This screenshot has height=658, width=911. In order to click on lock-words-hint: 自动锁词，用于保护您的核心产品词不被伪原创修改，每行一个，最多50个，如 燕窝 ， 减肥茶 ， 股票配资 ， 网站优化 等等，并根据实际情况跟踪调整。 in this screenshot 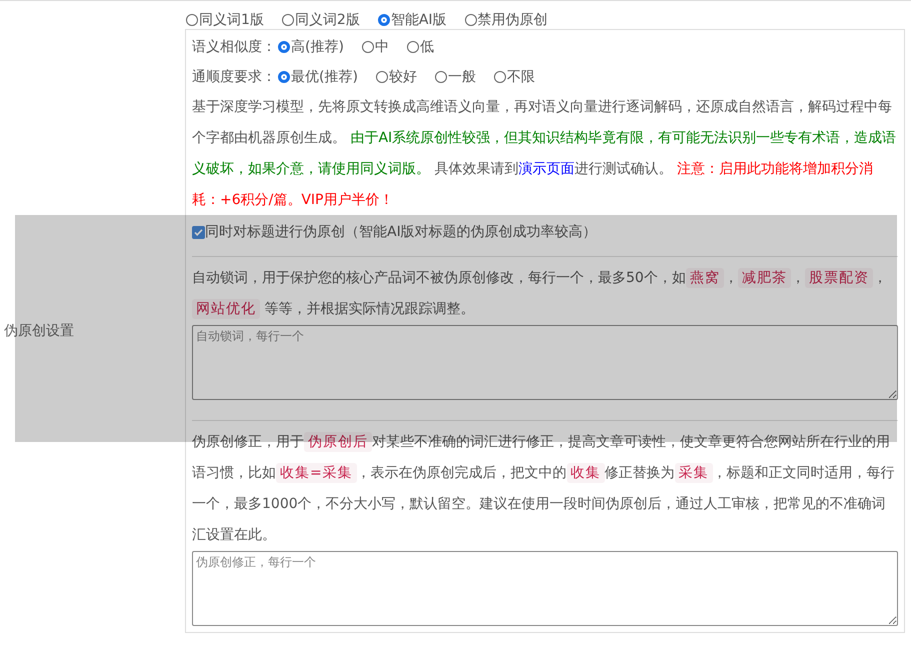, I will do `click(540, 294)`.